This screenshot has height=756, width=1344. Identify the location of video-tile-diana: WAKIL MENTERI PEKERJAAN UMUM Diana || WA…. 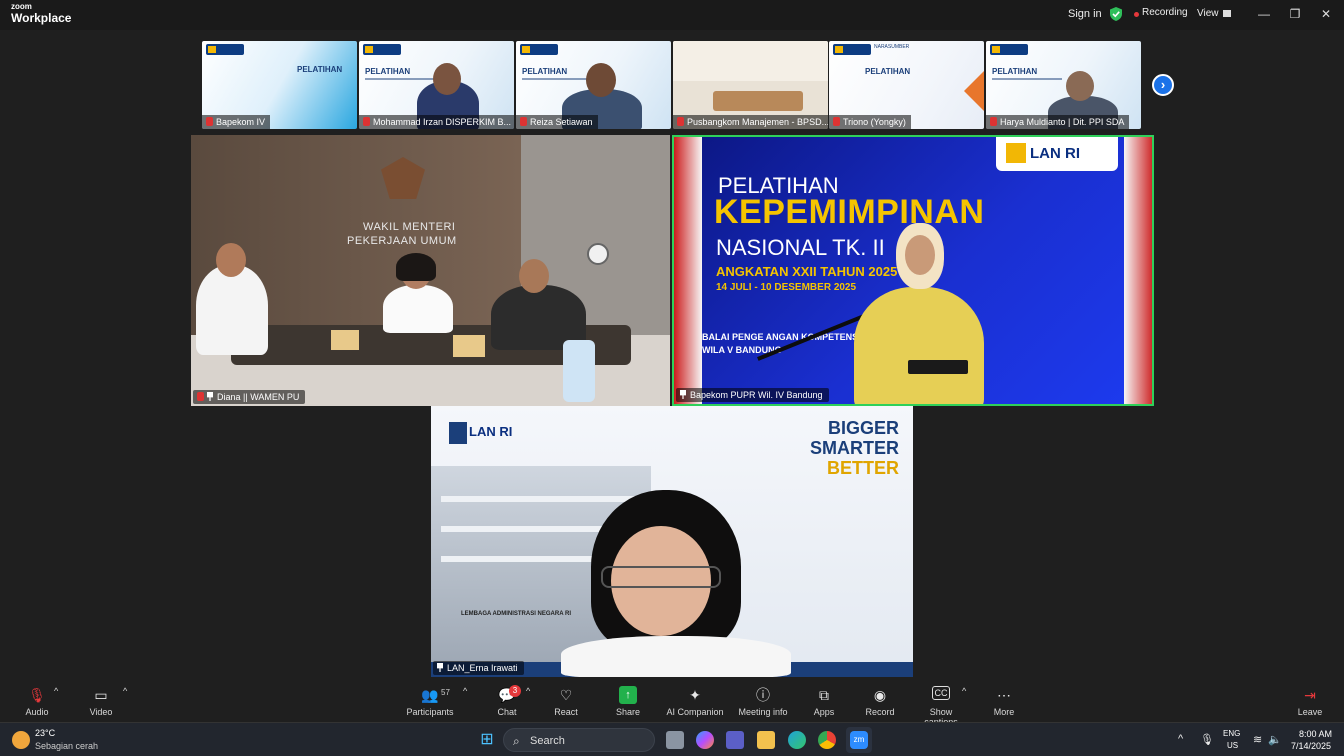
(430, 270).